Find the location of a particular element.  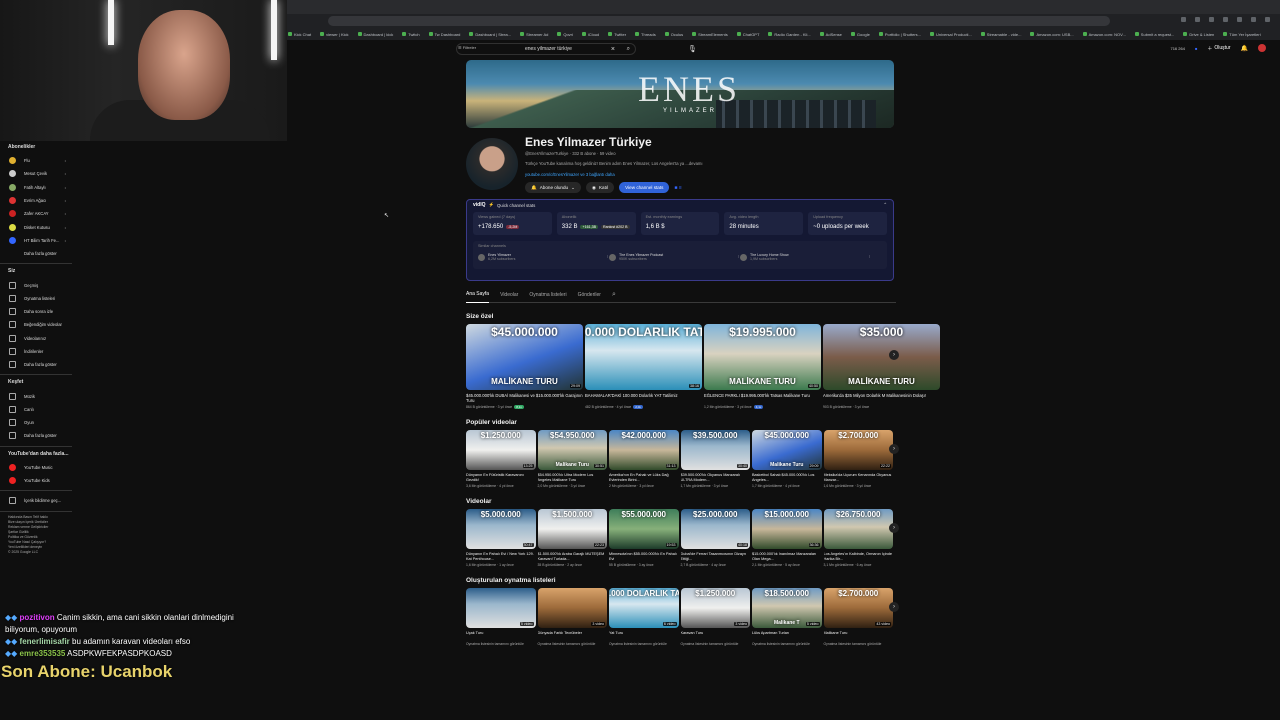

vidiq-header: vidIQ ⚡ Quick channel stats ⌃ is located at coordinates (680, 205).